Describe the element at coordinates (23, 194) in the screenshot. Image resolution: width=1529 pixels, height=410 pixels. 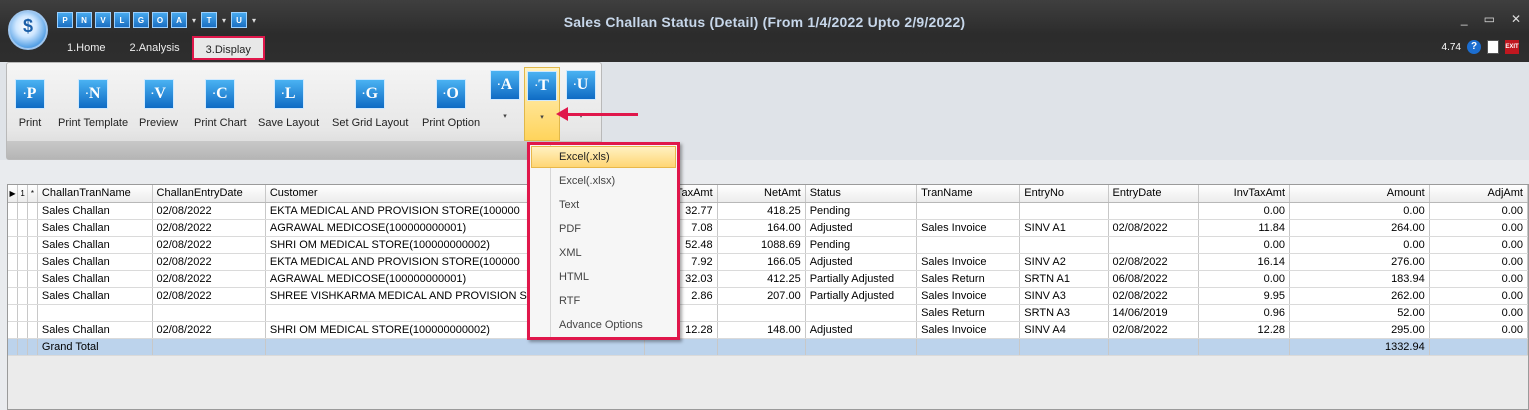
I see `grid-indicator-header: 1` at that location.